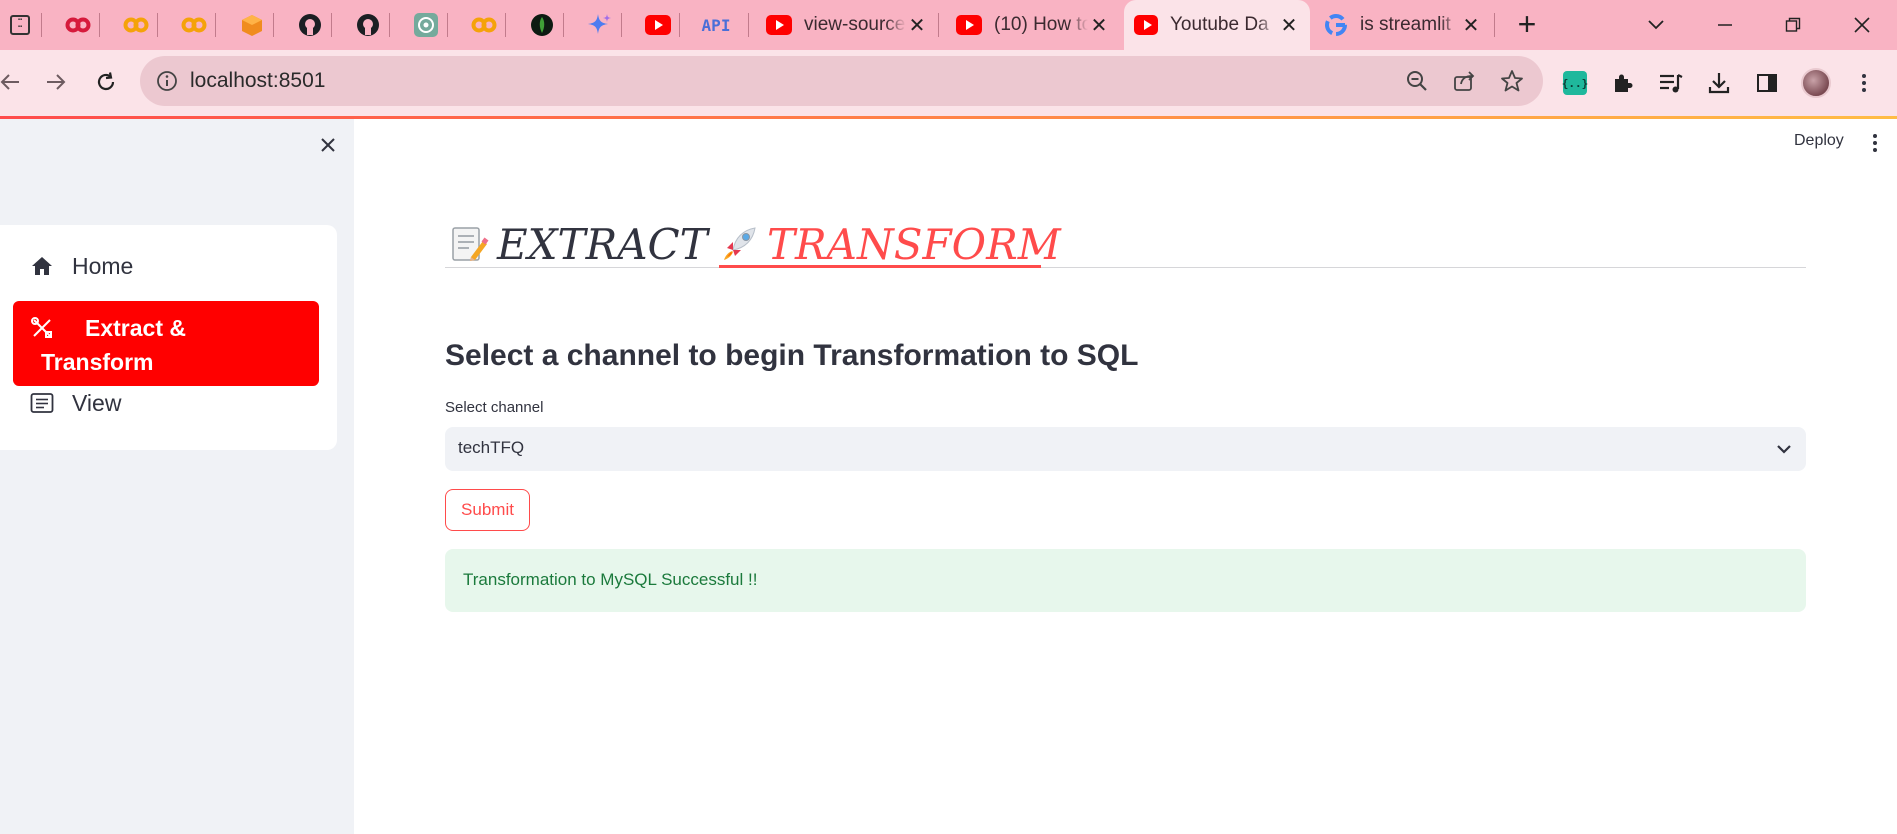 This screenshot has width=1897, height=834. What do you see at coordinates (1125, 449) in the screenshot?
I see `channel-select: techTFQ` at bounding box center [1125, 449].